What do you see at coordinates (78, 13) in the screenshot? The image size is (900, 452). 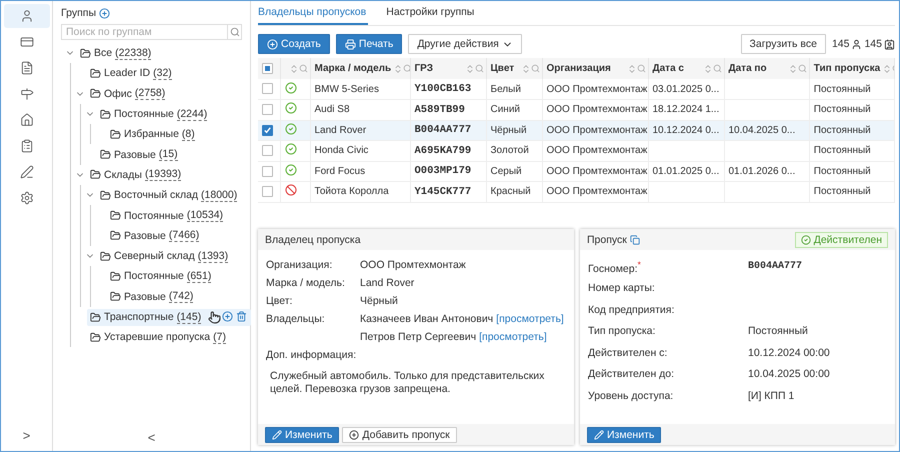 I see `groups-title: Группы` at bounding box center [78, 13].